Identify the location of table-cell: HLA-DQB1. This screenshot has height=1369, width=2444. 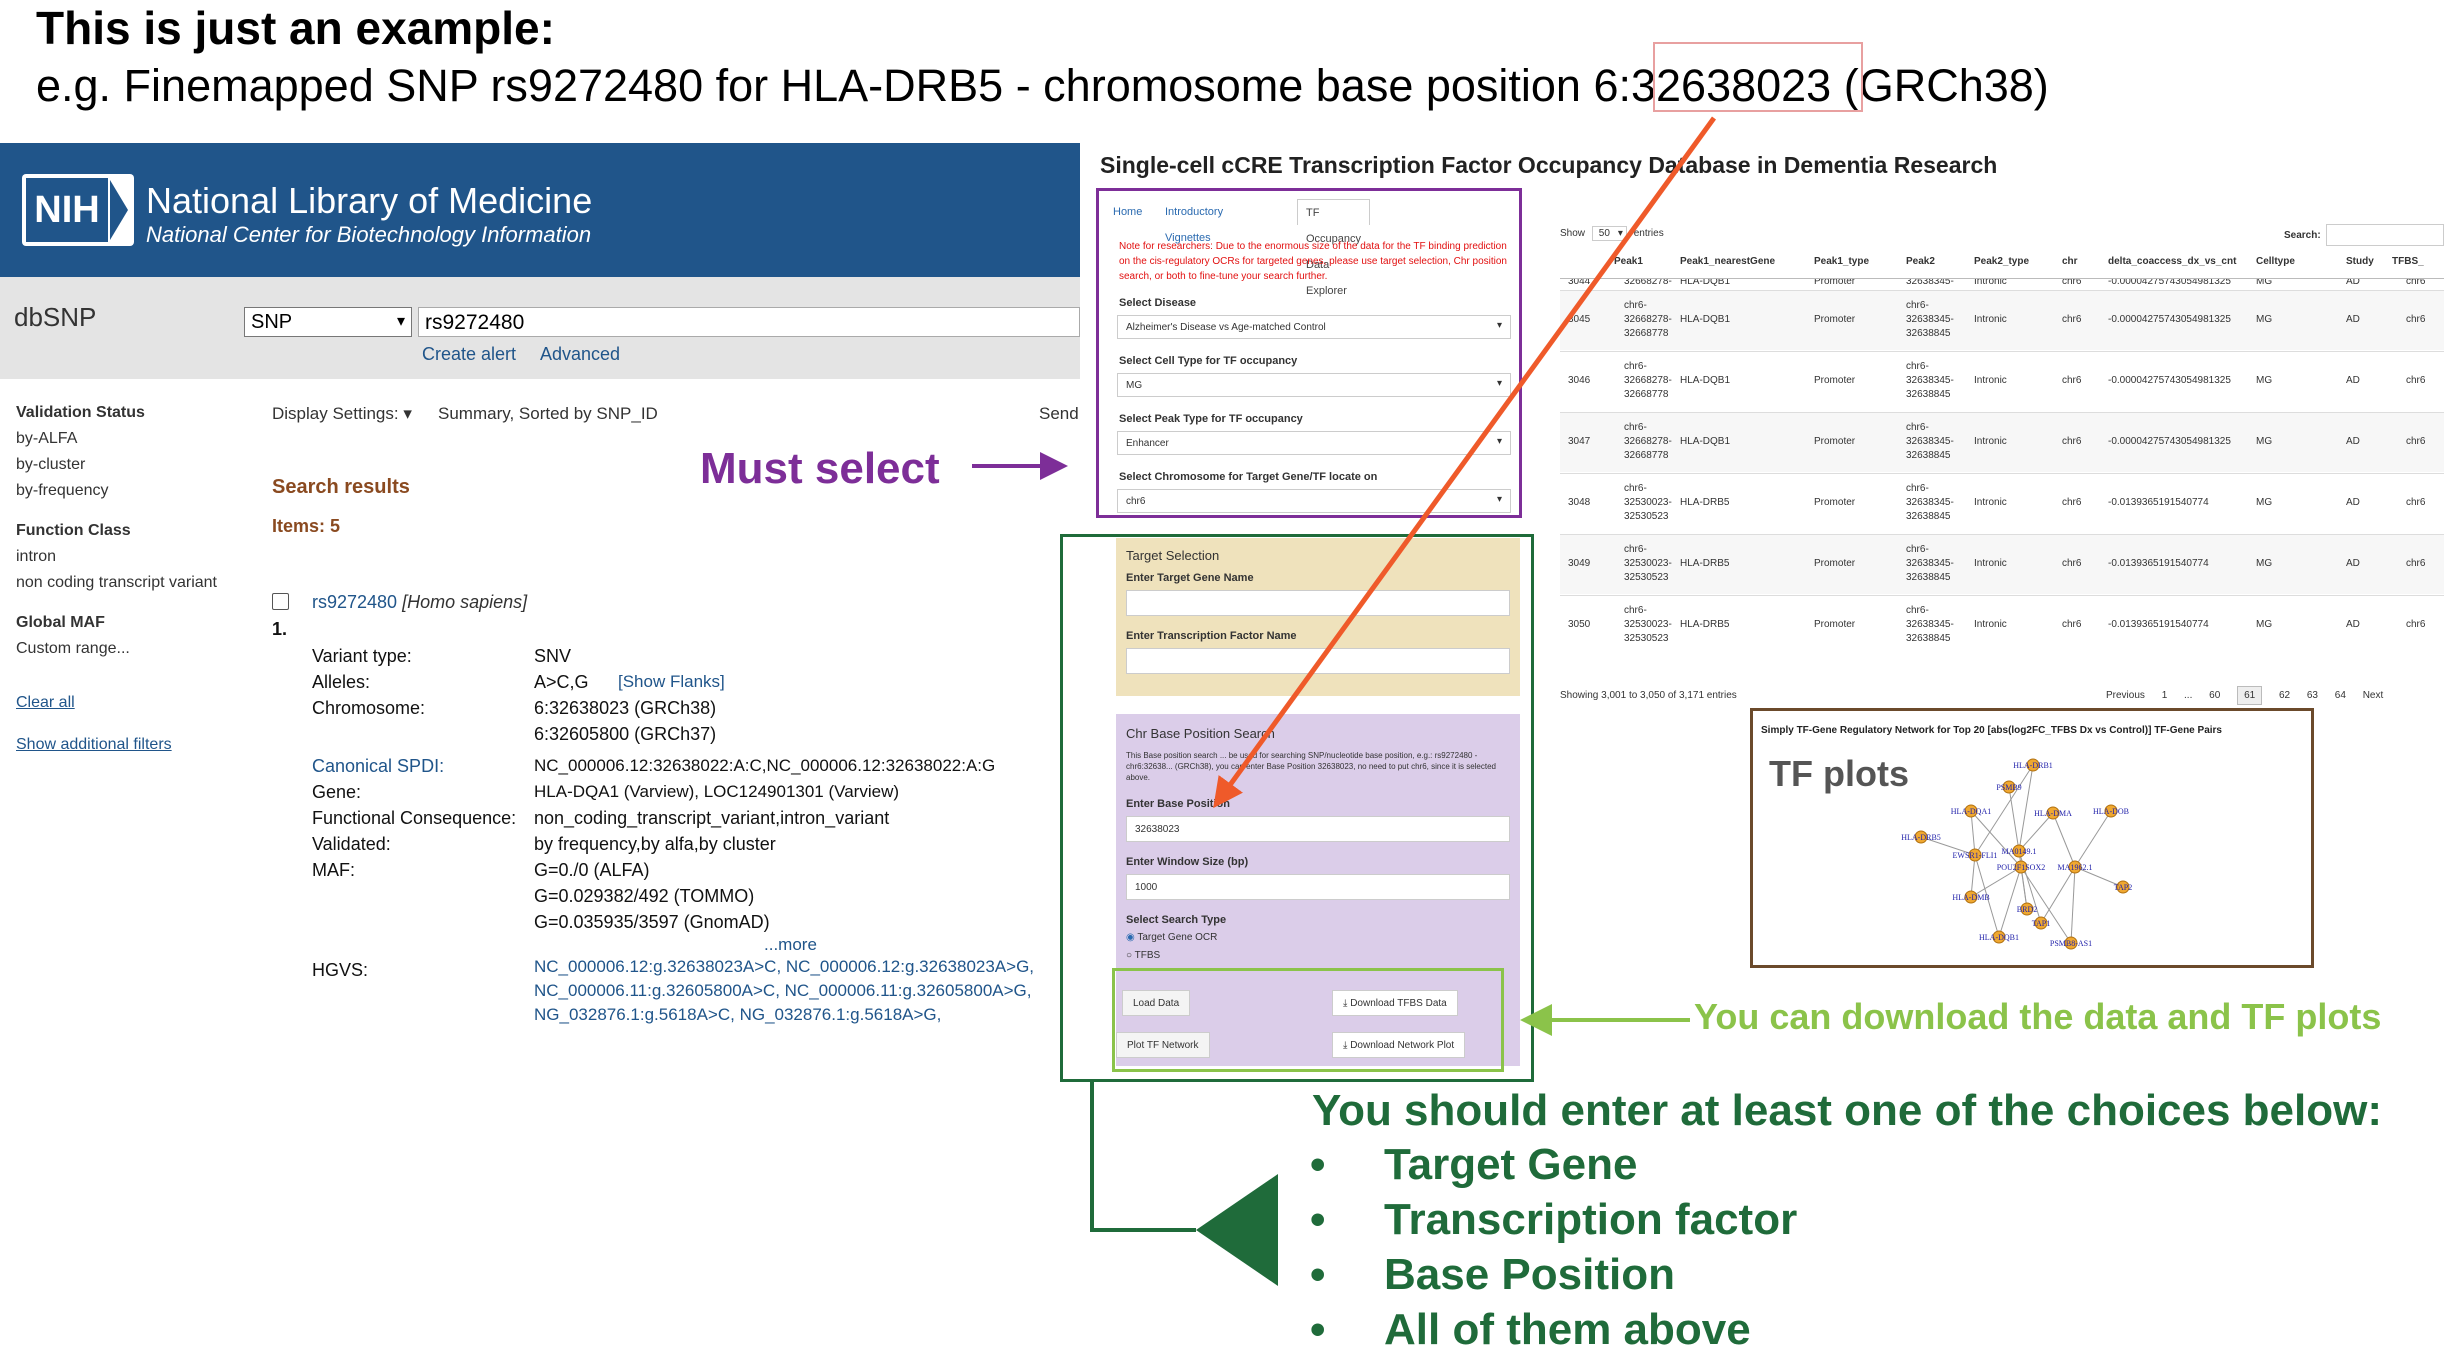
(1705, 319).